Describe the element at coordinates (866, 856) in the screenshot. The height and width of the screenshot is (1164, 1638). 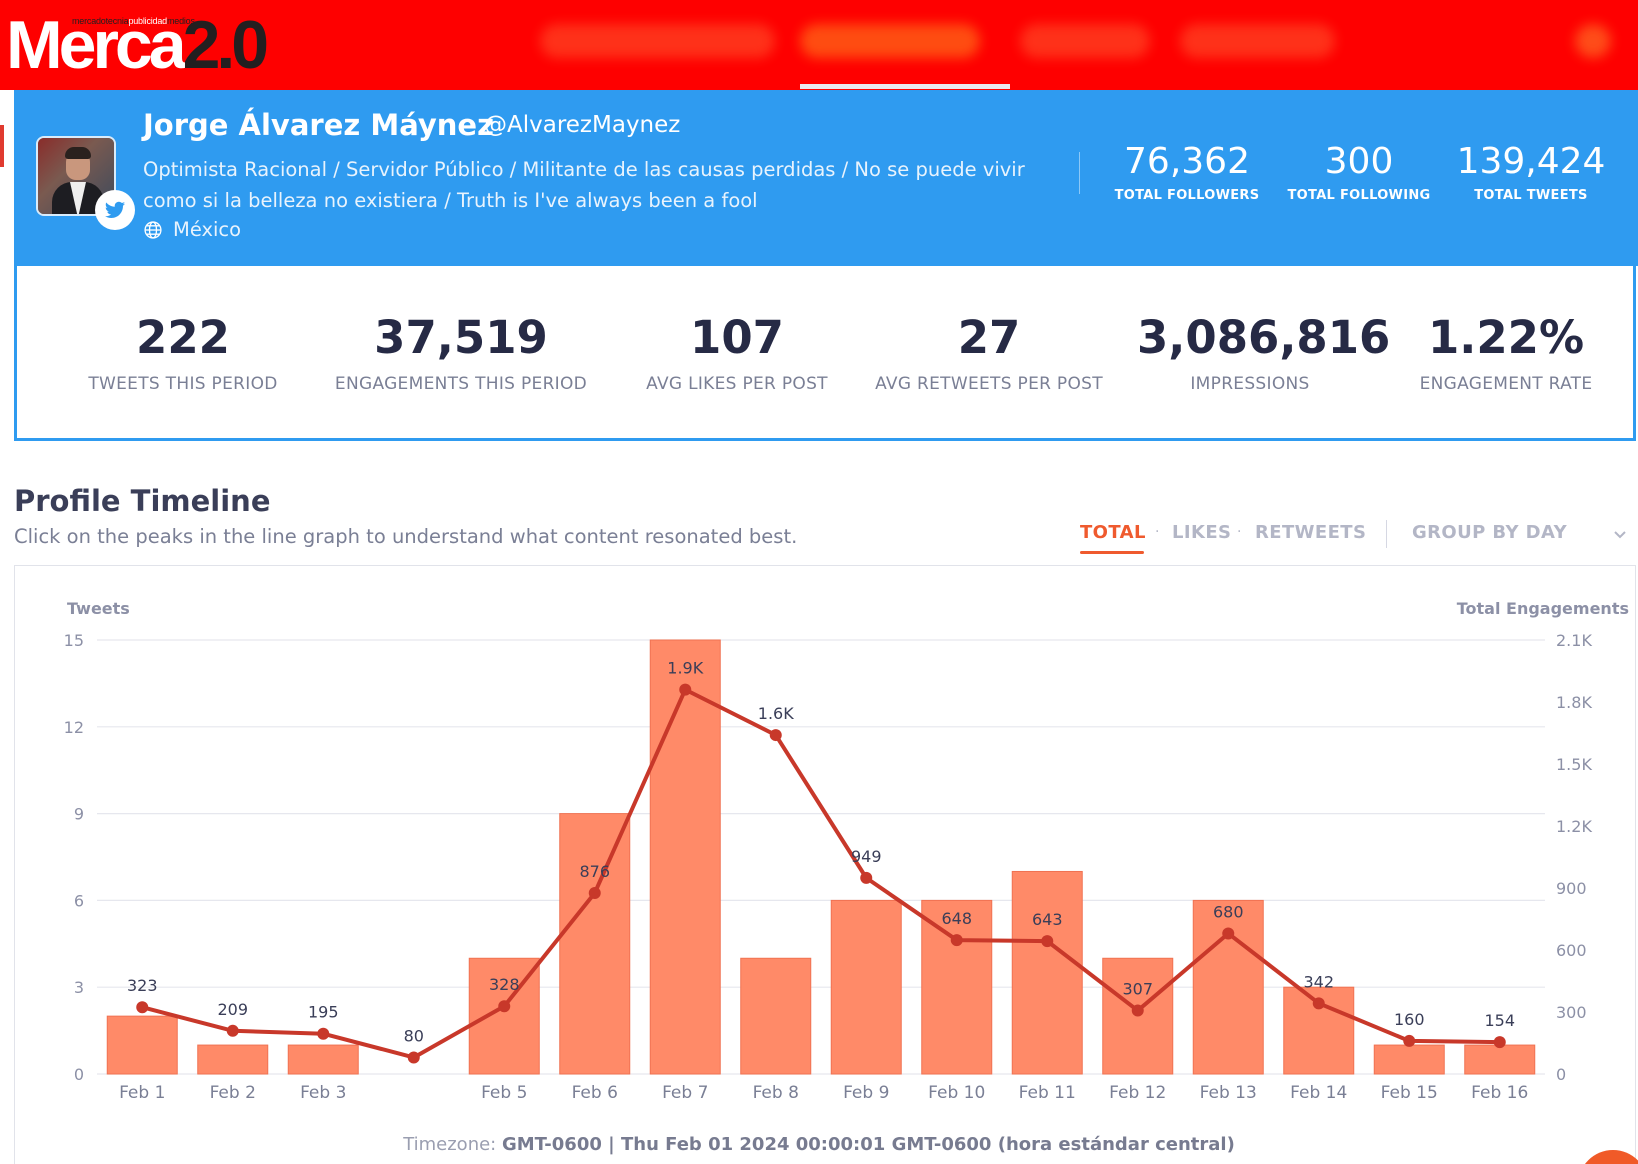
I see `engagement-data-label: 949` at that location.